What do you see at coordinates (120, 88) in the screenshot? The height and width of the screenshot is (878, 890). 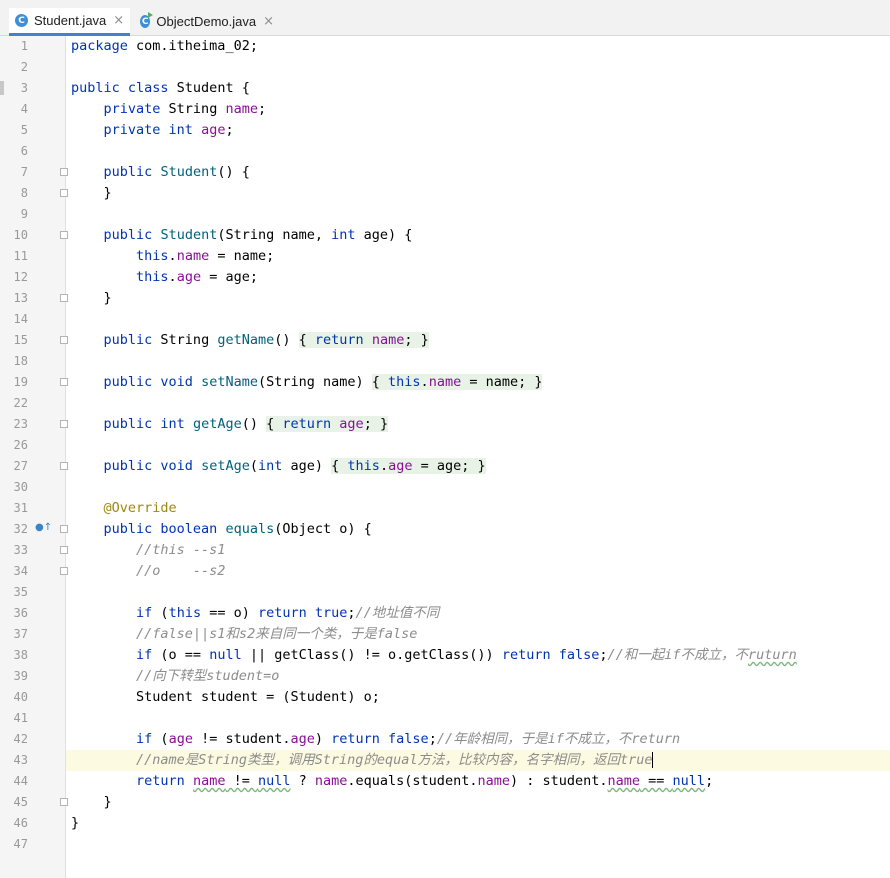 I see `keyword: public class` at bounding box center [120, 88].